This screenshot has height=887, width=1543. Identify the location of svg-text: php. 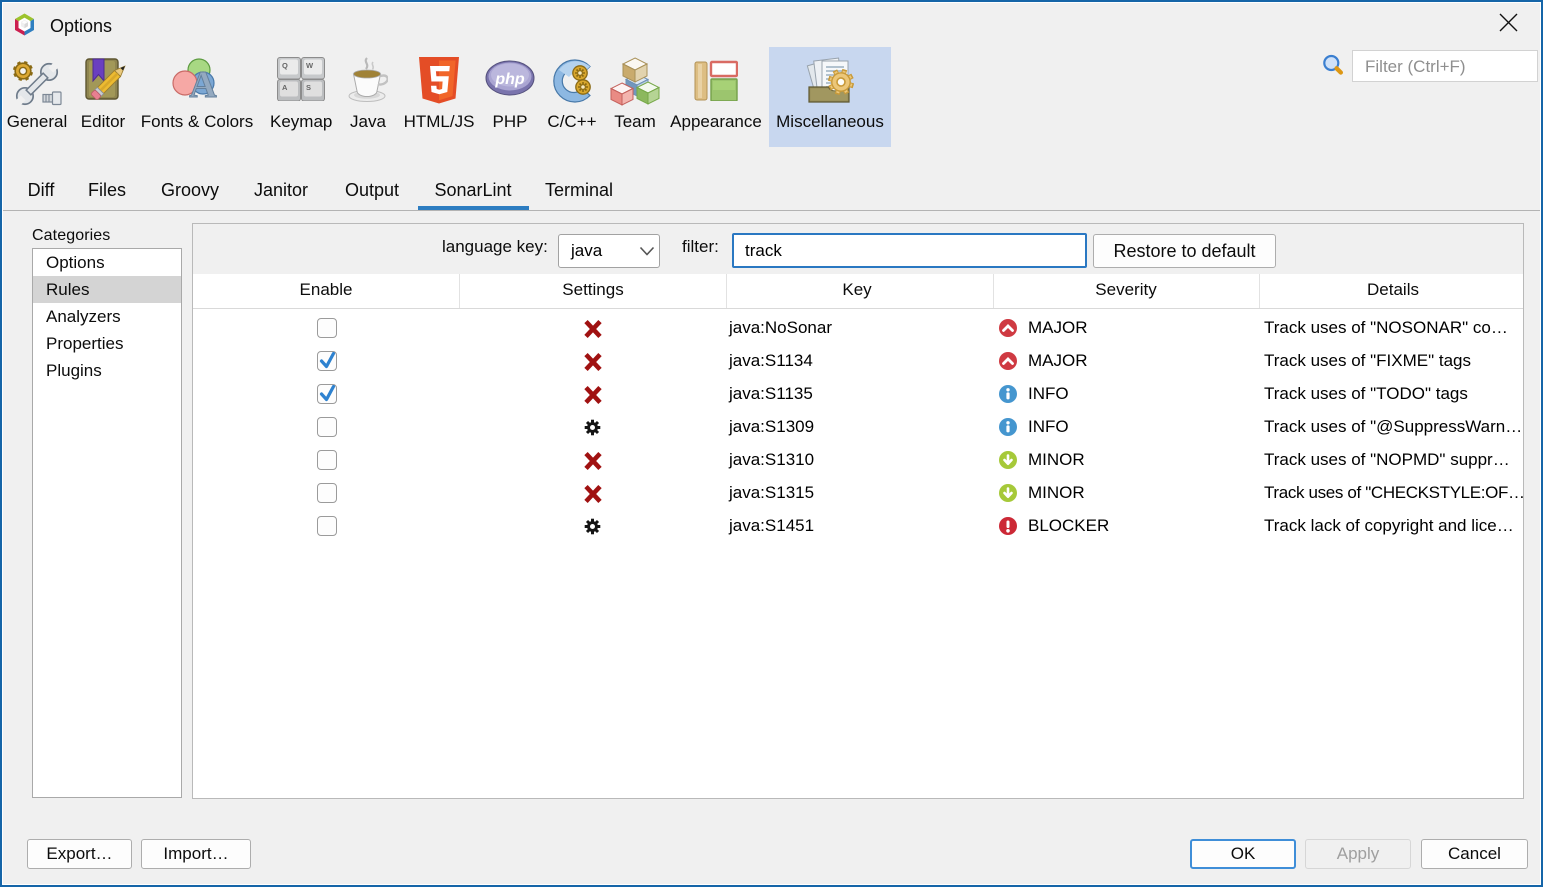
(509, 79).